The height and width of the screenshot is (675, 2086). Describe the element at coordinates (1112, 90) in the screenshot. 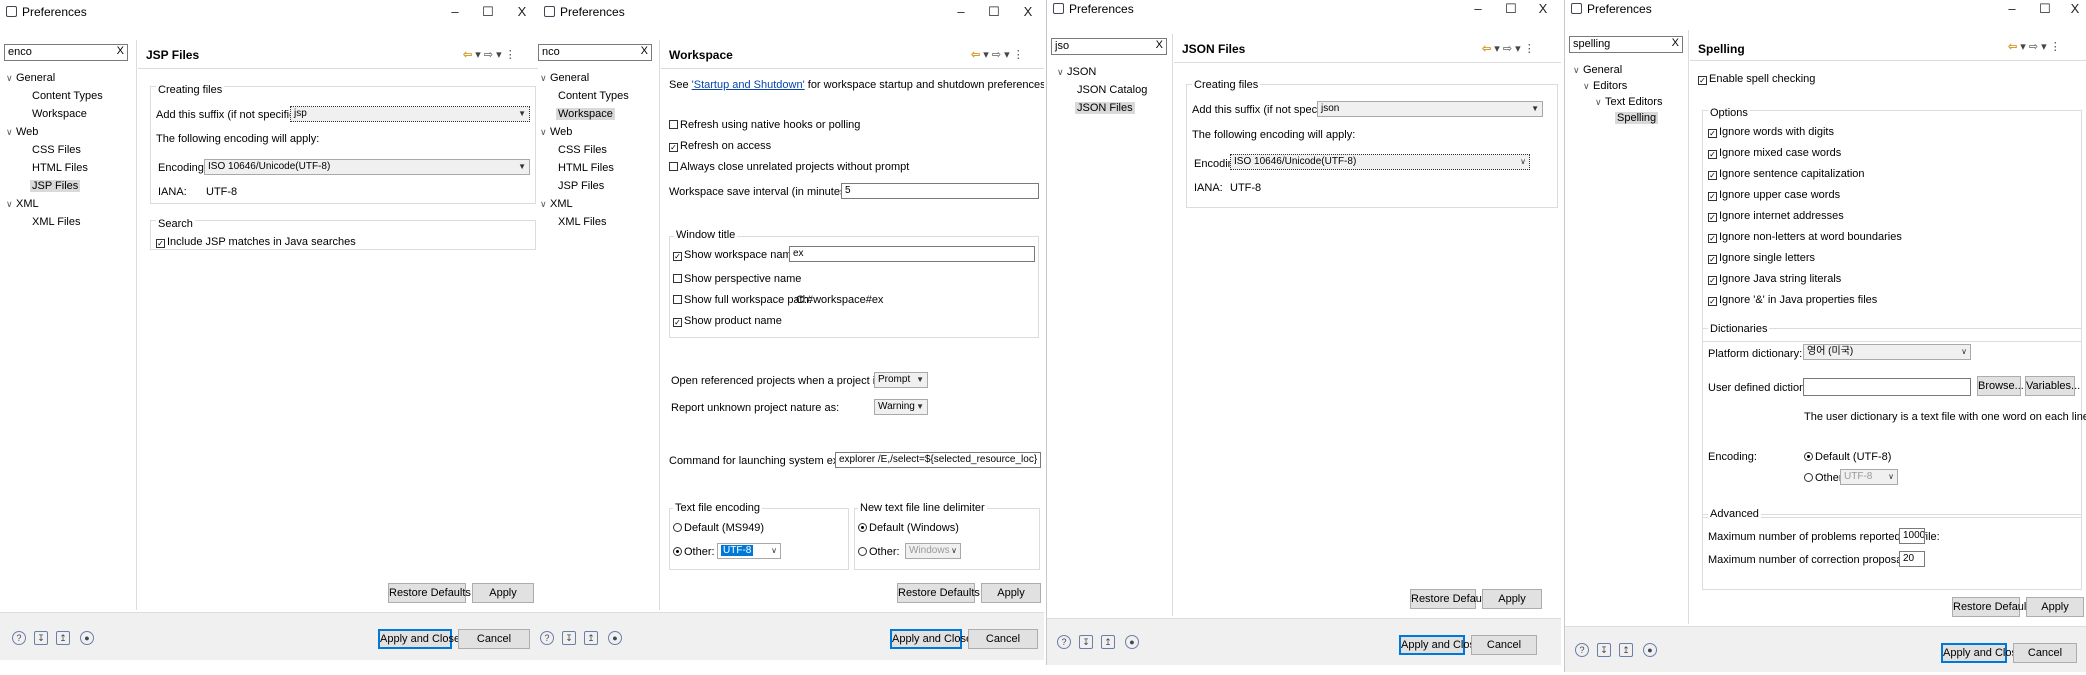

I see `tree-item-json-catalog: JSON Catalog` at that location.